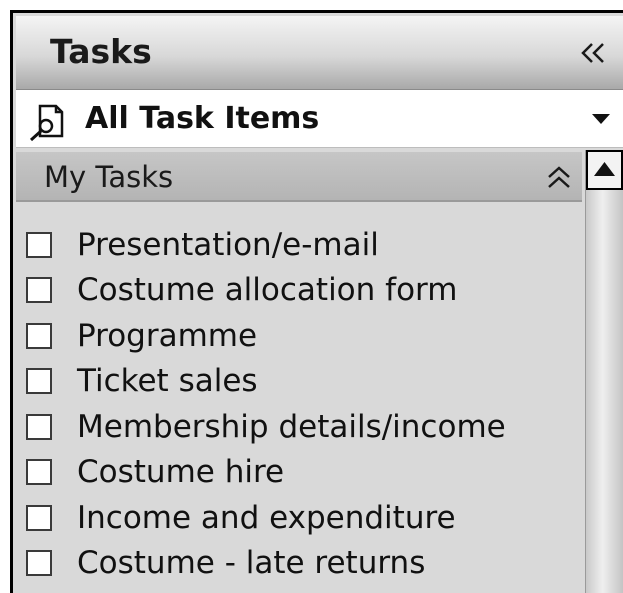 The image size is (623, 593). What do you see at coordinates (167, 336) in the screenshot?
I see `task-label: Programme` at bounding box center [167, 336].